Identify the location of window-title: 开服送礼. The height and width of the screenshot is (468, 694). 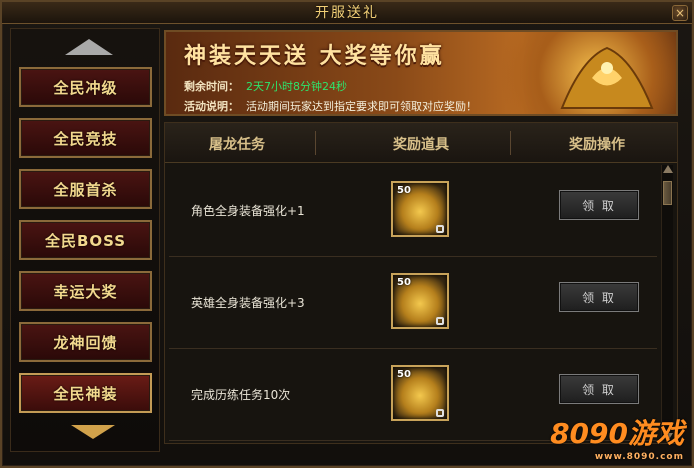
(347, 13).